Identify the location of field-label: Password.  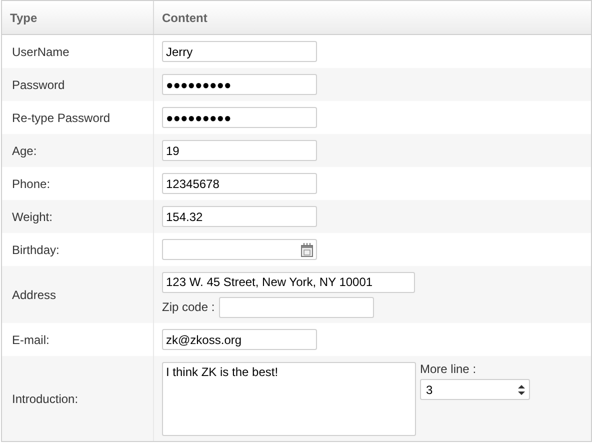
(38, 85).